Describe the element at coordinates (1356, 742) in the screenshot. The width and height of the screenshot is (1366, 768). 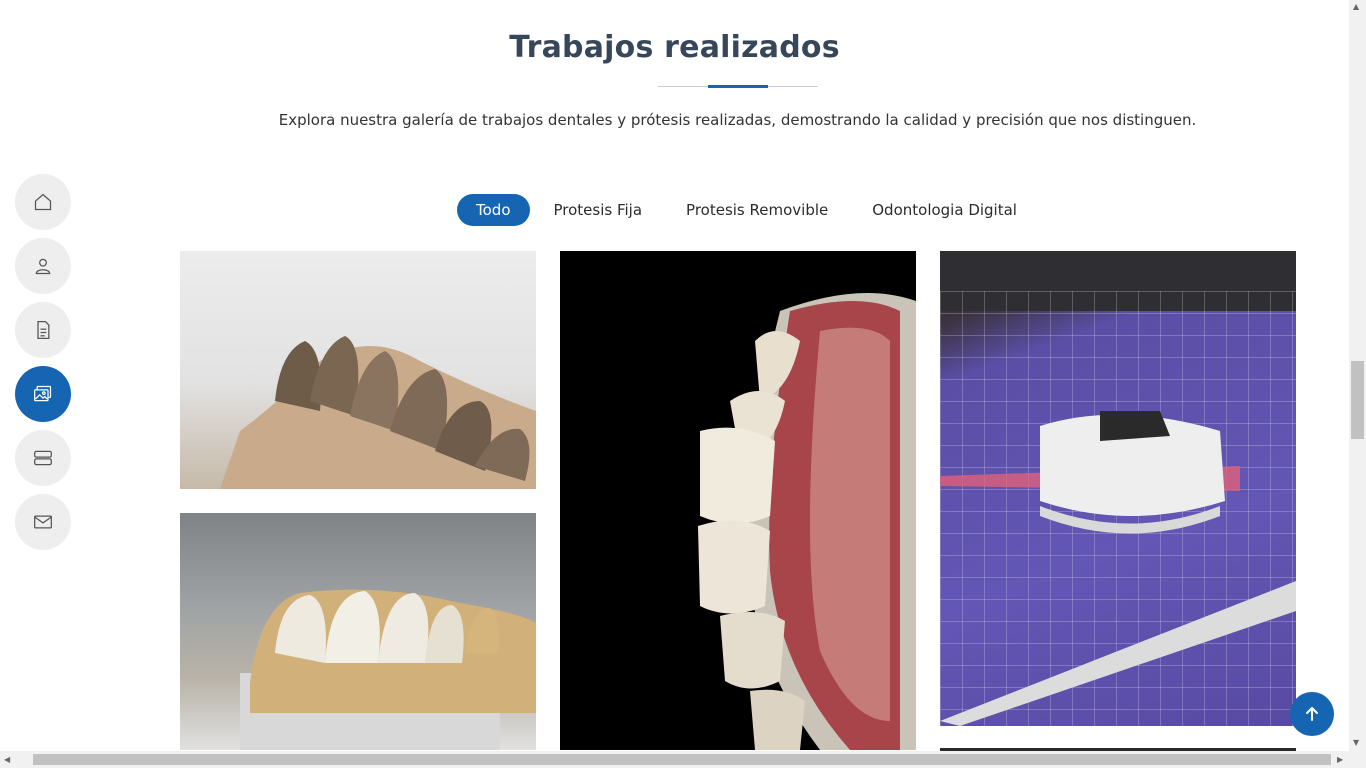
I see `scroll-down-arrow-icon: ▼` at that location.